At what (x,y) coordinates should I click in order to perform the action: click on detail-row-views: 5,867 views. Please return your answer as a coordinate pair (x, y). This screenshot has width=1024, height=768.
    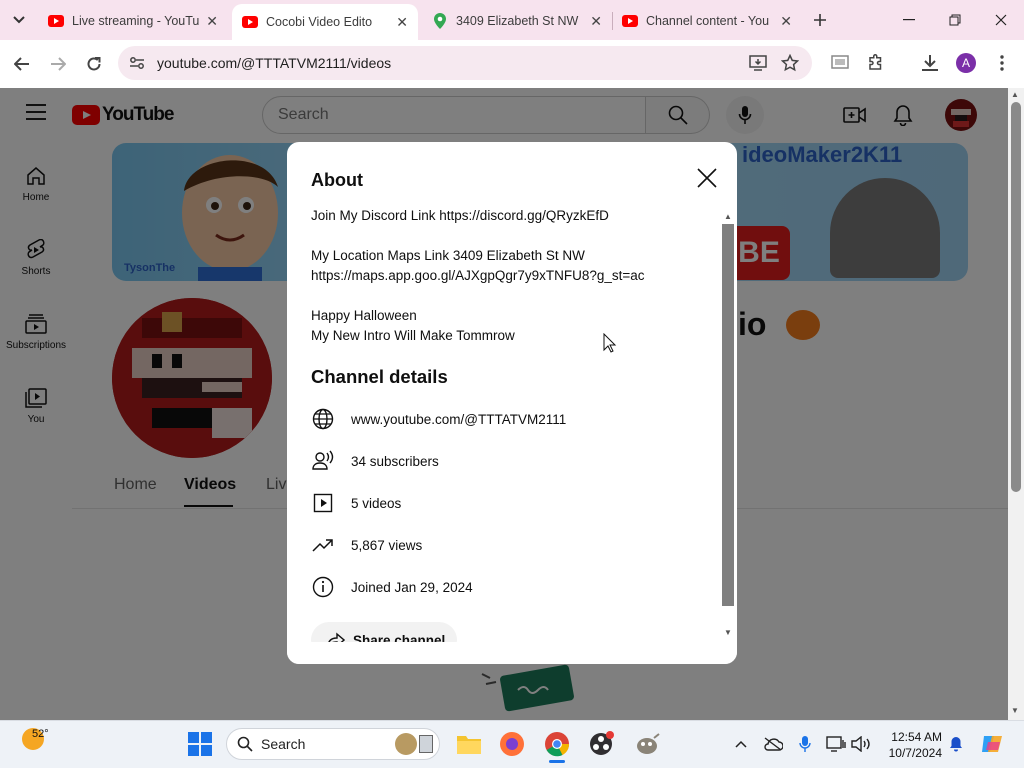
    Looking at the image, I should click on (366, 545).